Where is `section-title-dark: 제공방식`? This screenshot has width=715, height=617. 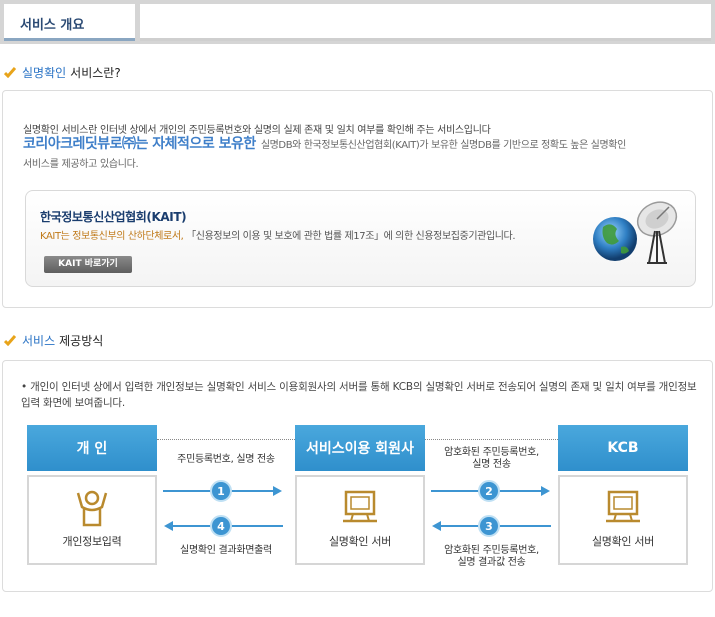 section-title-dark: 제공방식 is located at coordinates (81, 340).